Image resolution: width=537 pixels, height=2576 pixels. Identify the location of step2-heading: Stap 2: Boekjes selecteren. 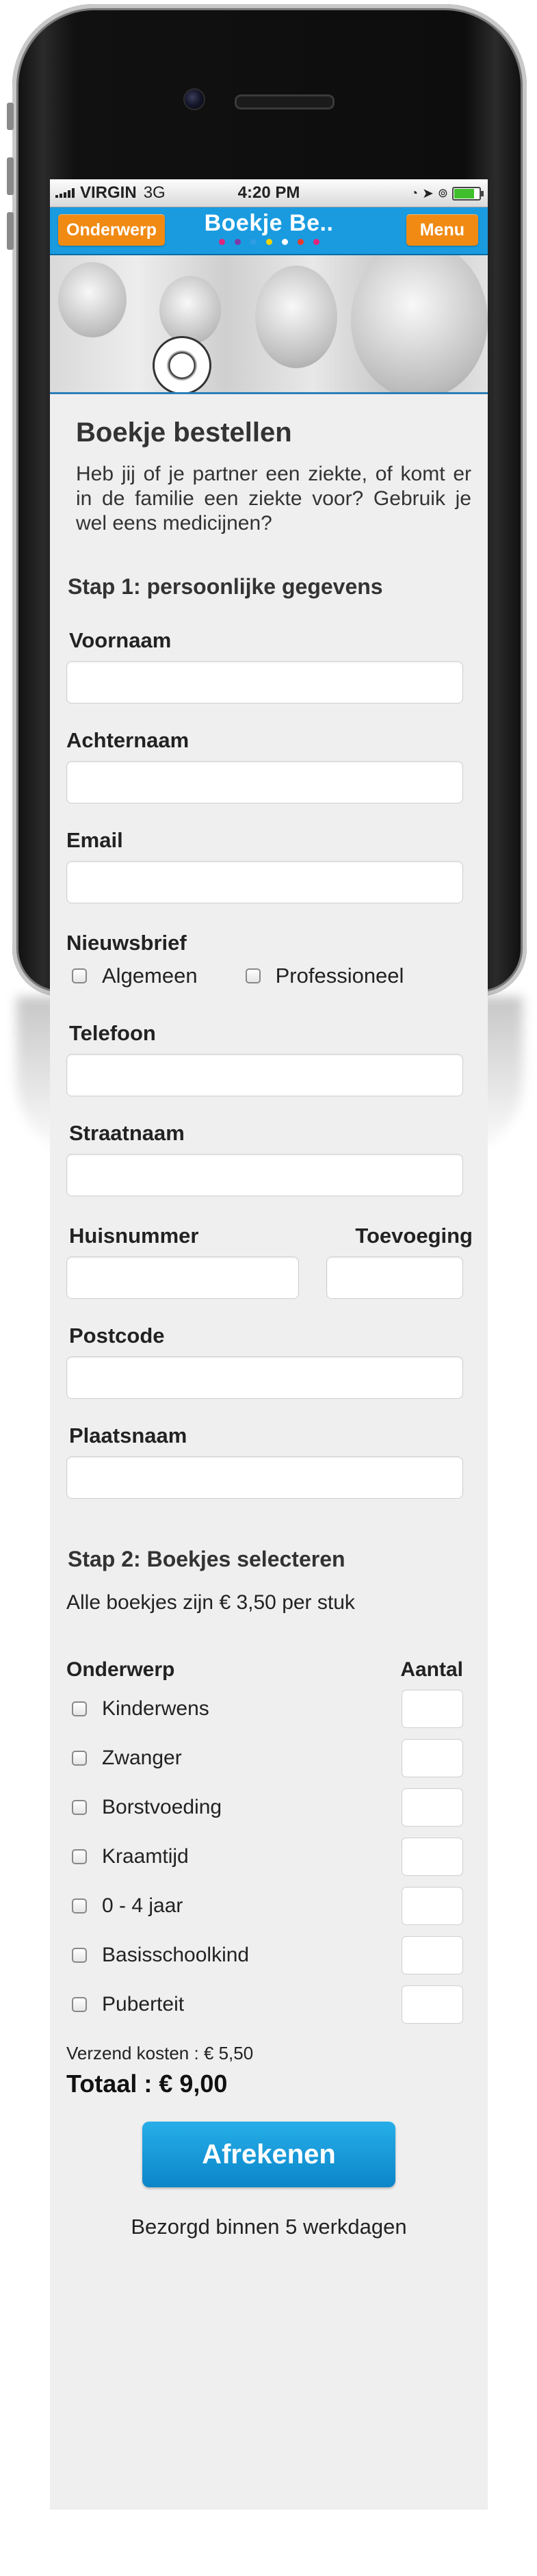
(206, 1559).